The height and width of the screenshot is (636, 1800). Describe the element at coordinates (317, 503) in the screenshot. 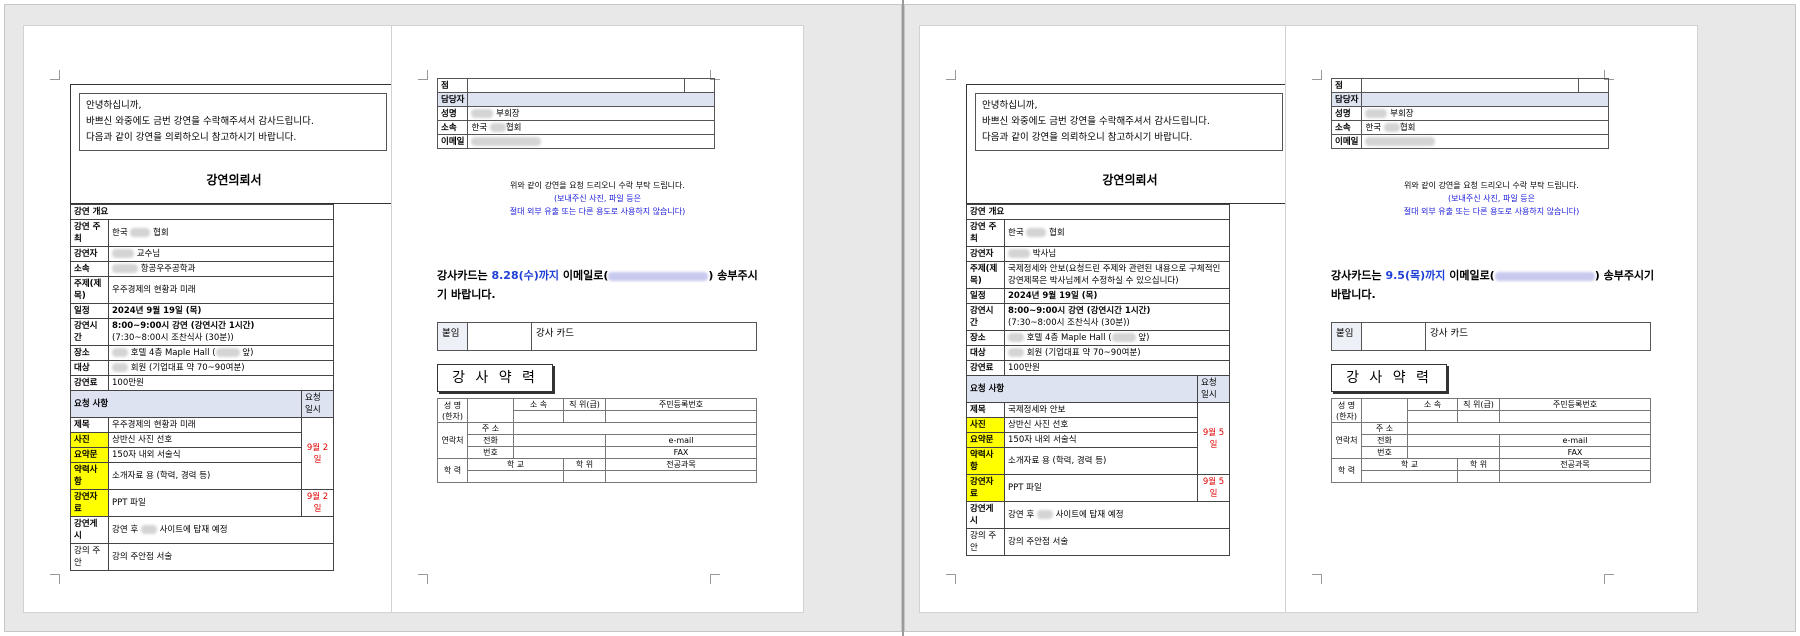

I see `due-date-2: 9월 2일` at that location.